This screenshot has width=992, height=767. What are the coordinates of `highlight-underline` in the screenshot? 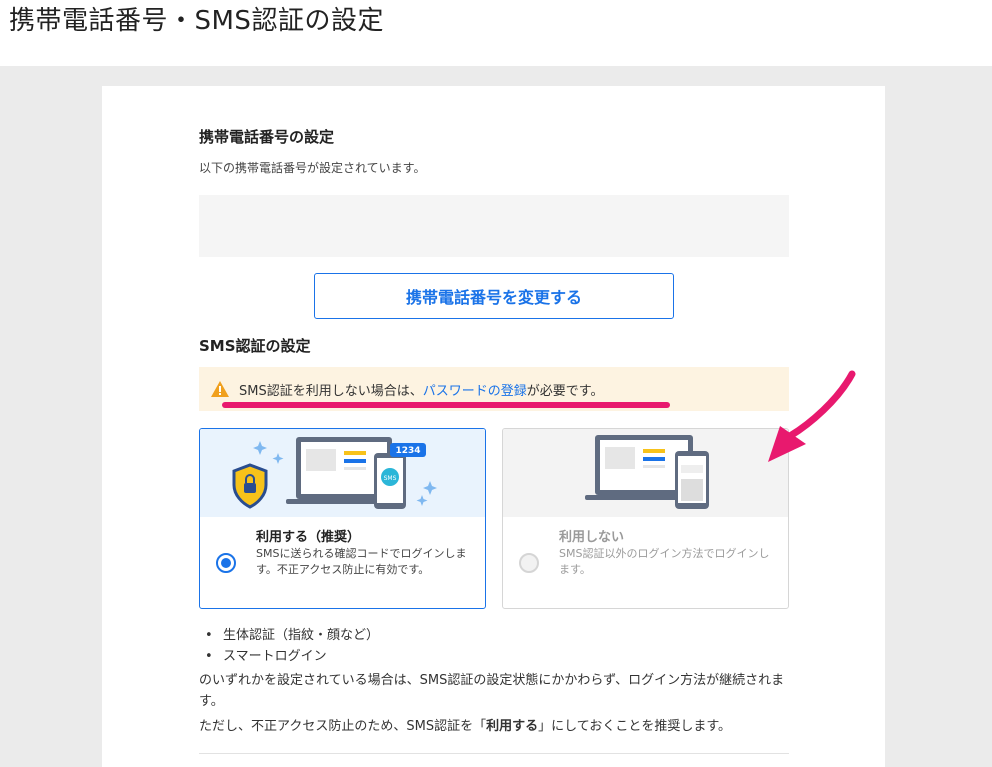 It's located at (446, 405).